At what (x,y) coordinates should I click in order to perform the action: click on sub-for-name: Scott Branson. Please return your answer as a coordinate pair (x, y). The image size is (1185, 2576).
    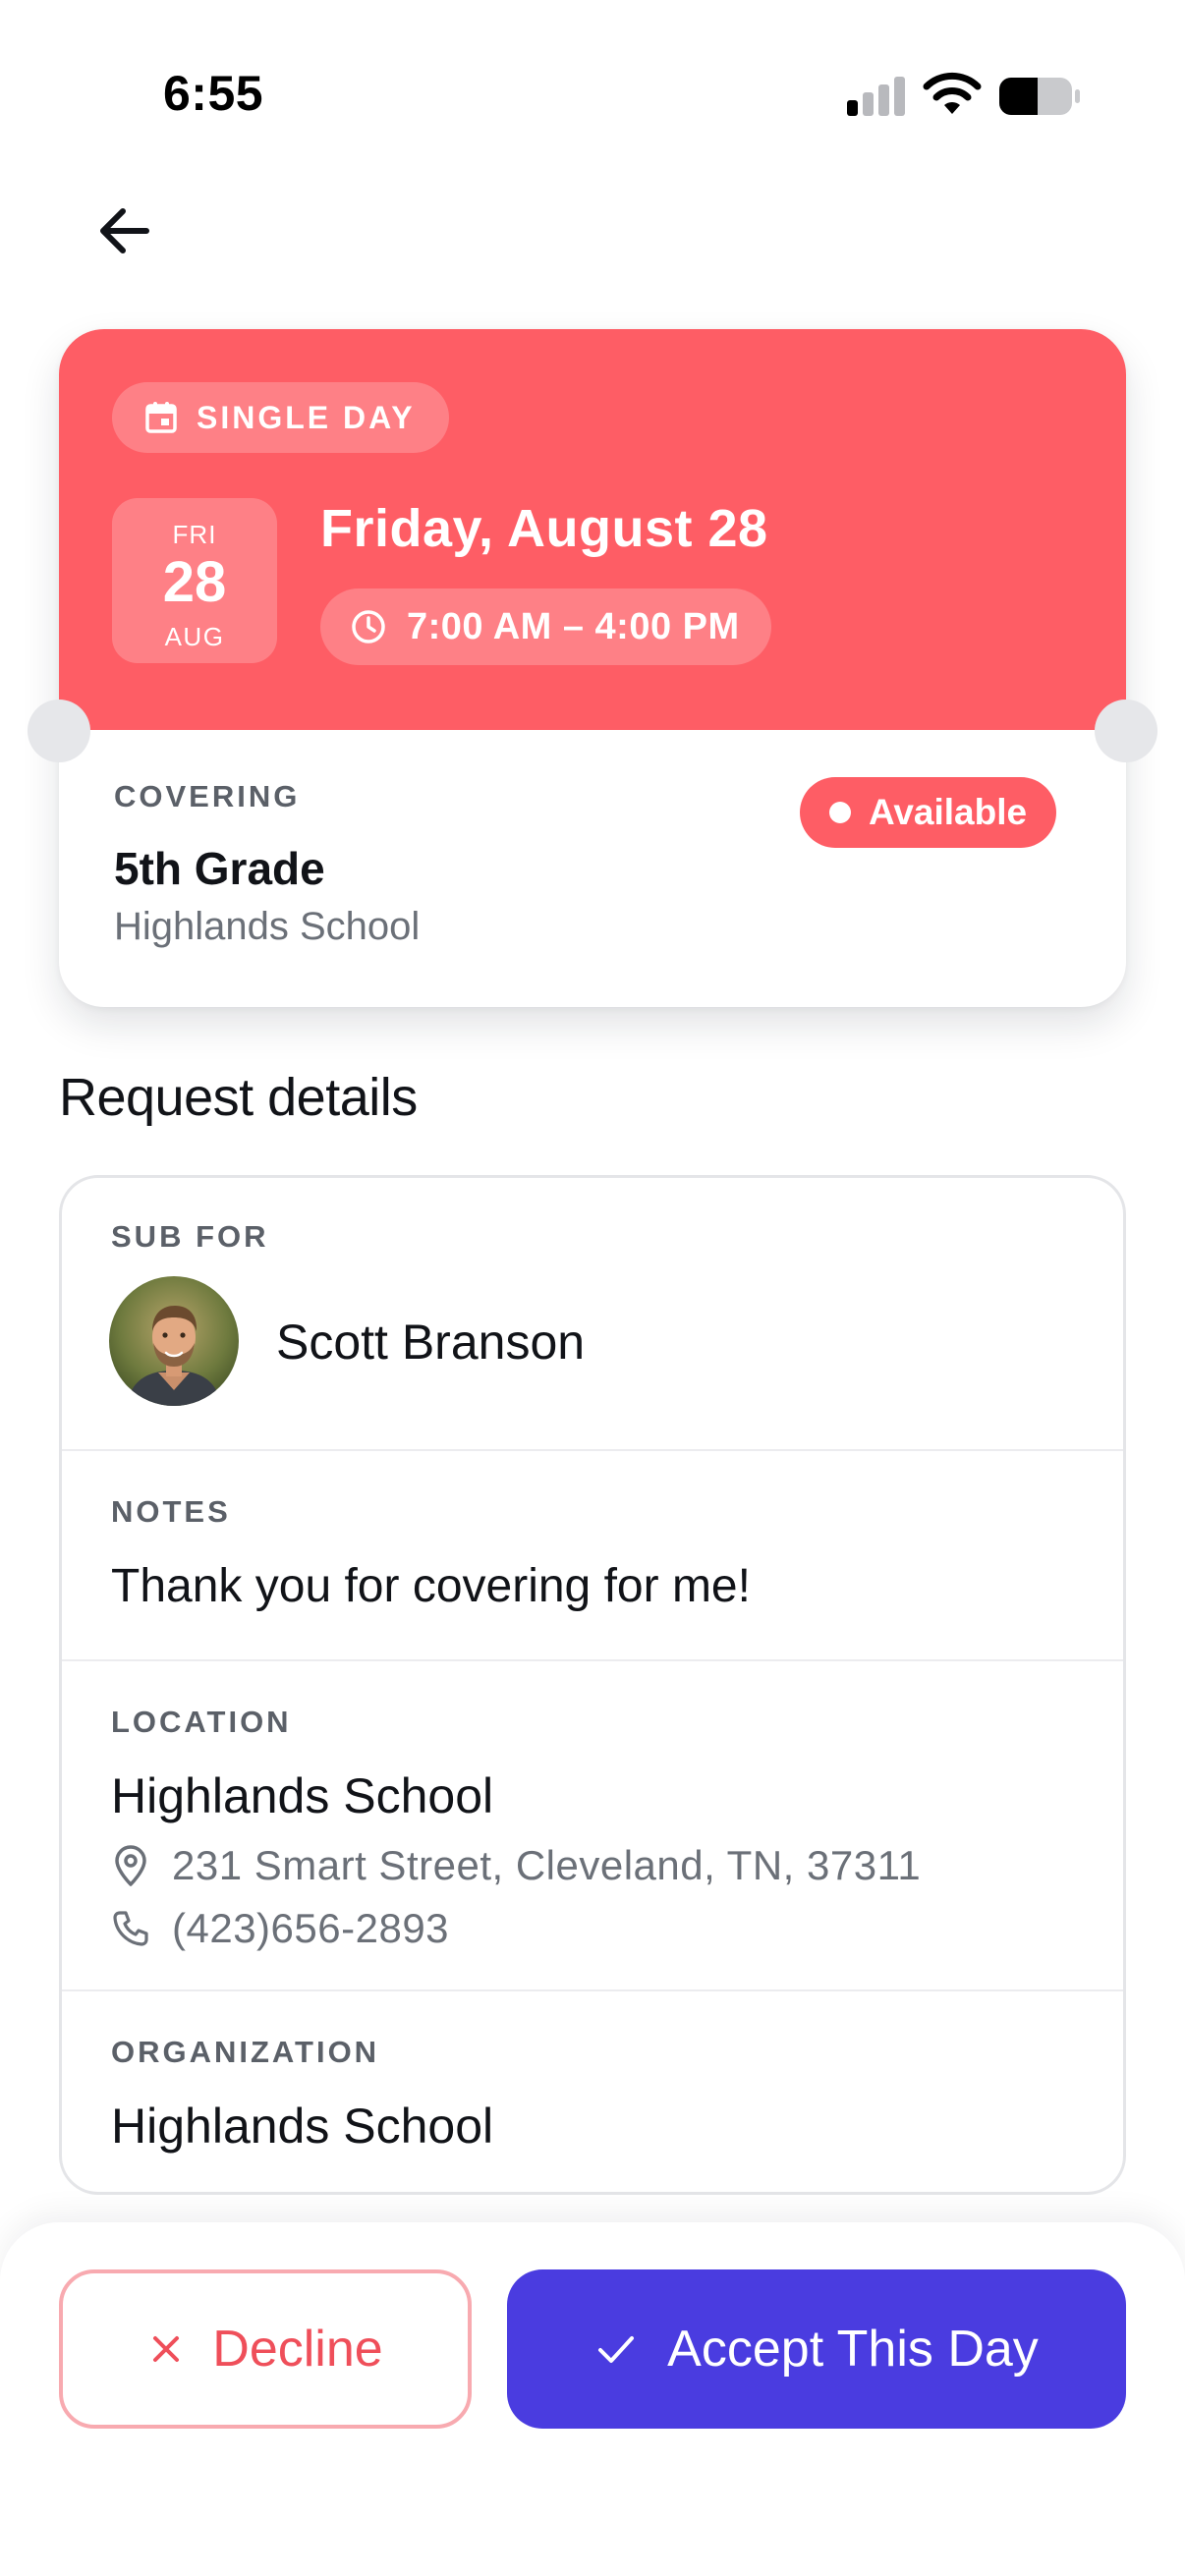
    Looking at the image, I should click on (431, 1342).